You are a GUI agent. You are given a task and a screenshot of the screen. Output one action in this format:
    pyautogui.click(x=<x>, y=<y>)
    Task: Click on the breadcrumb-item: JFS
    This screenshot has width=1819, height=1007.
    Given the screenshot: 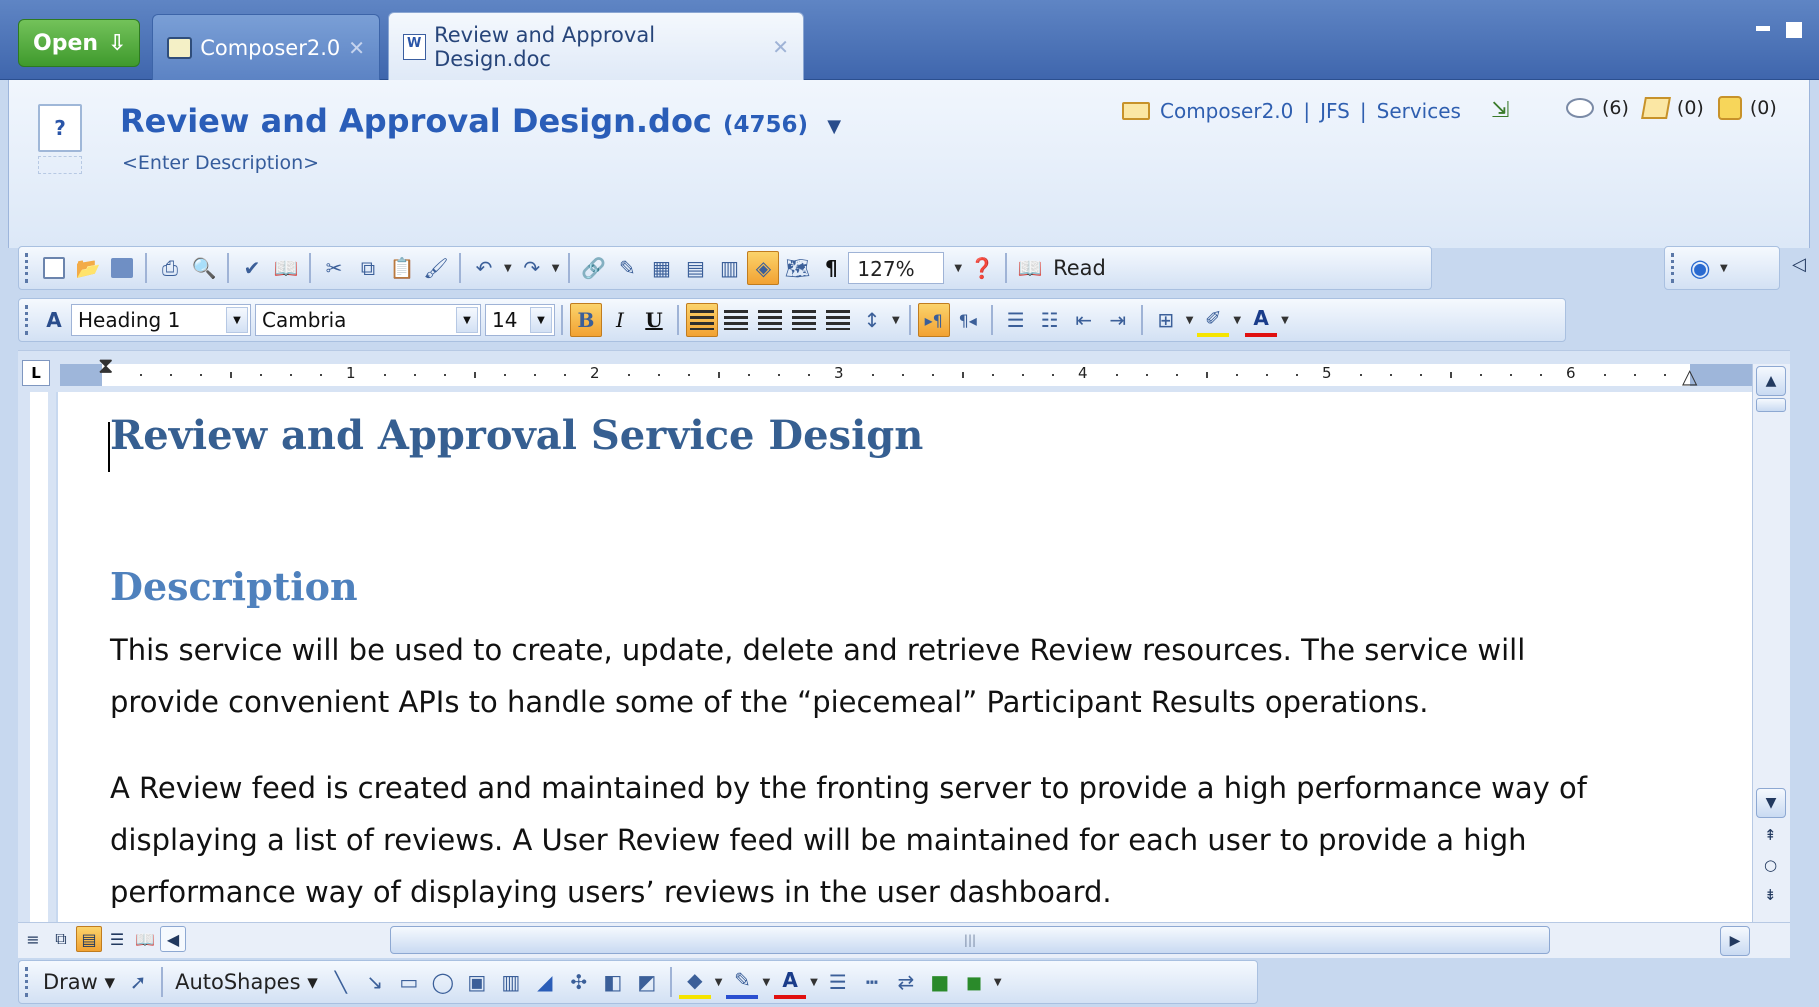 What is the action you would take?
    pyautogui.click(x=1335, y=111)
    